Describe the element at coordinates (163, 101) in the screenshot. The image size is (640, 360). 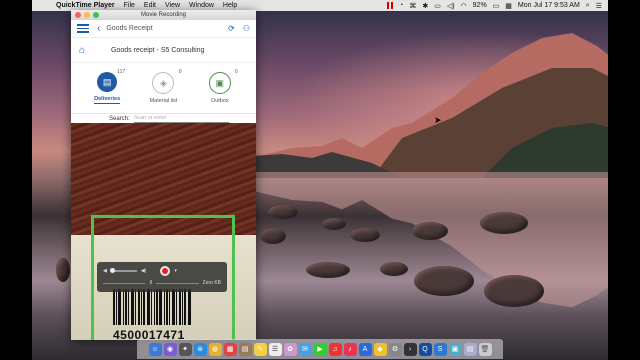
I see `tile-label: Material list` at that location.